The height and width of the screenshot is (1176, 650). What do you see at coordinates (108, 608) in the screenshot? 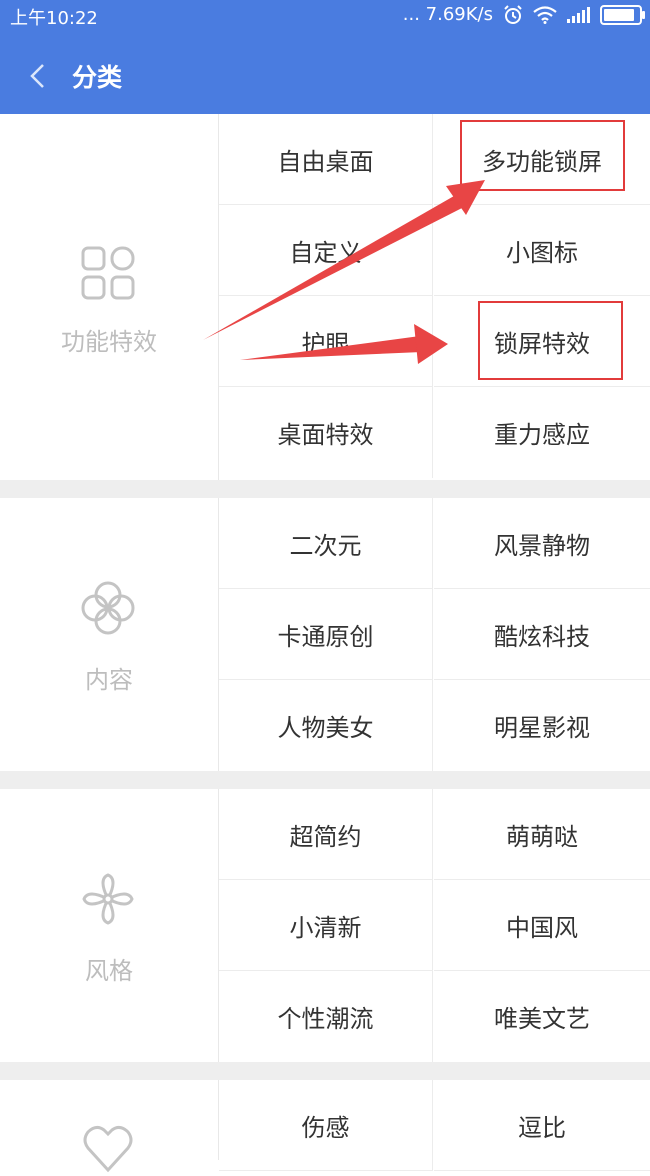
I see `clover-icon` at bounding box center [108, 608].